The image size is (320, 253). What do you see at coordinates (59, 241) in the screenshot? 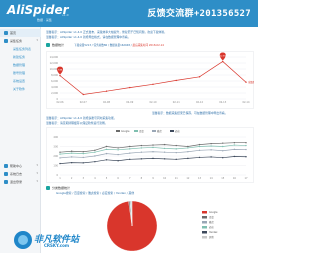
I see `watermark: 非凡软件站 CRSKY.com` at bounding box center [59, 241].